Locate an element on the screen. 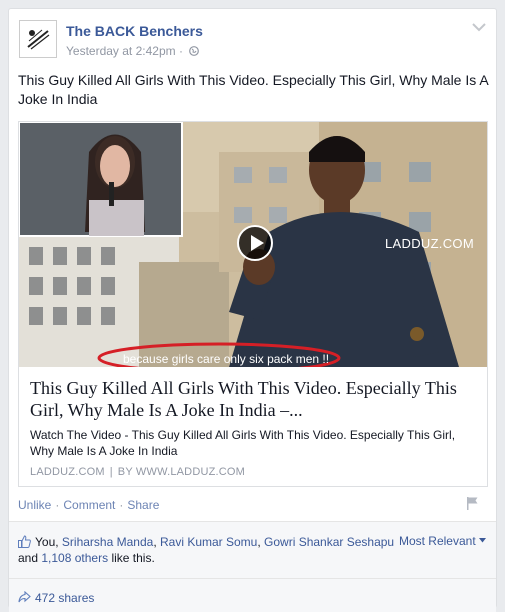 The width and height of the screenshot is (505, 612). flag-icon is located at coordinates (472, 503).